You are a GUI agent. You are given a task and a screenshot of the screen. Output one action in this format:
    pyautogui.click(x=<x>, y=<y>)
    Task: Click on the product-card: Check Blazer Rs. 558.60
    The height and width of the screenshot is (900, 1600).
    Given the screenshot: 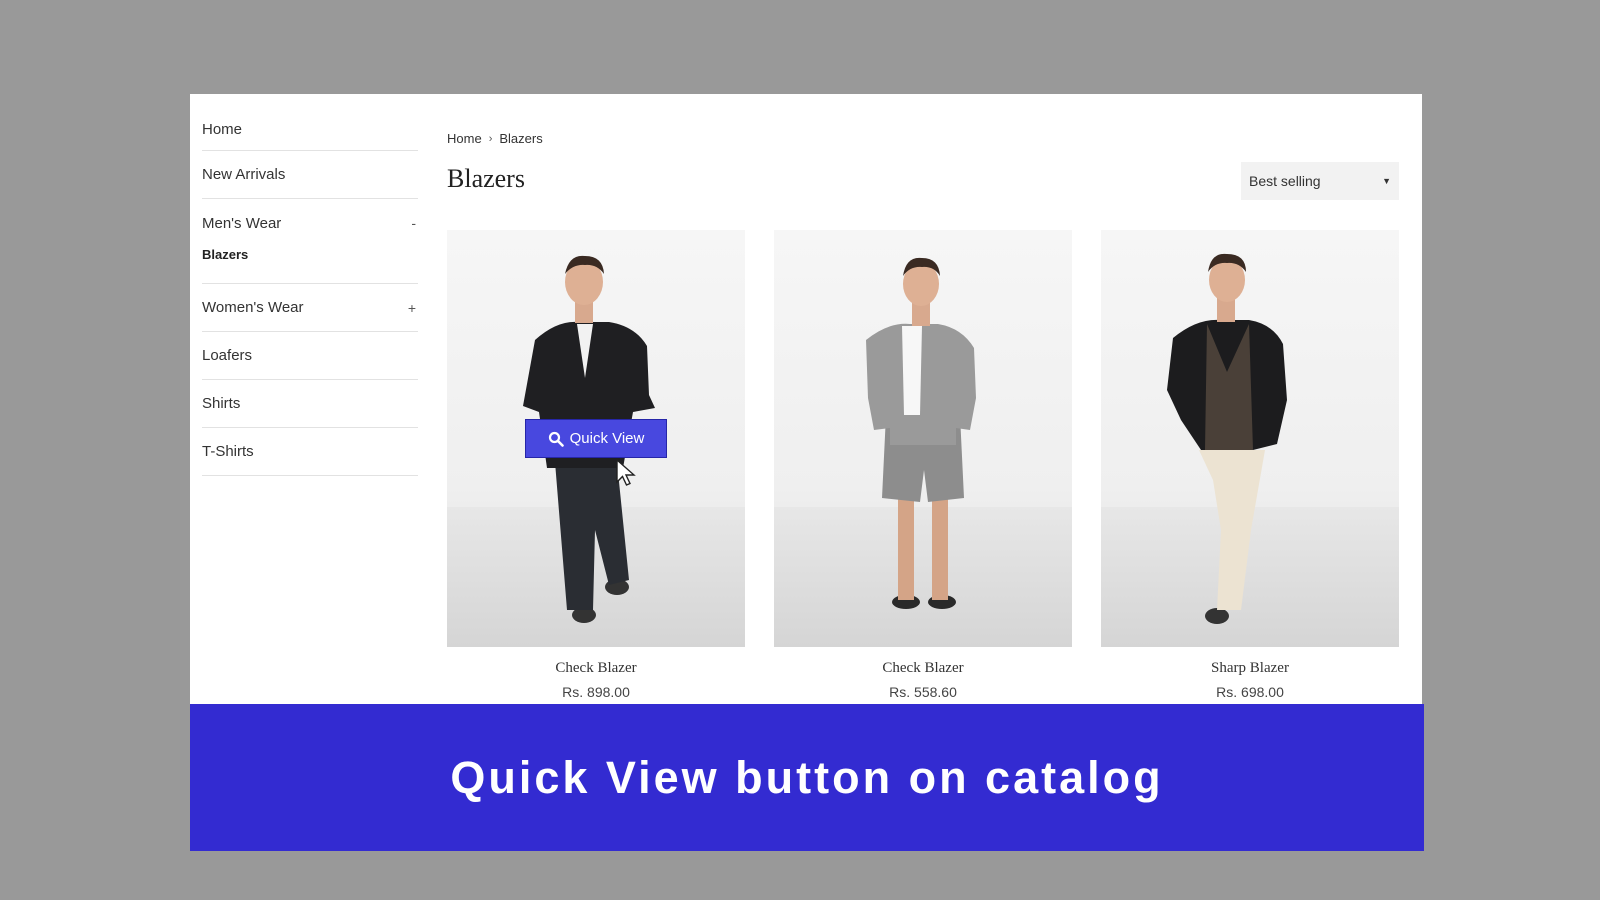 What is the action you would take?
    pyautogui.click(x=923, y=465)
    